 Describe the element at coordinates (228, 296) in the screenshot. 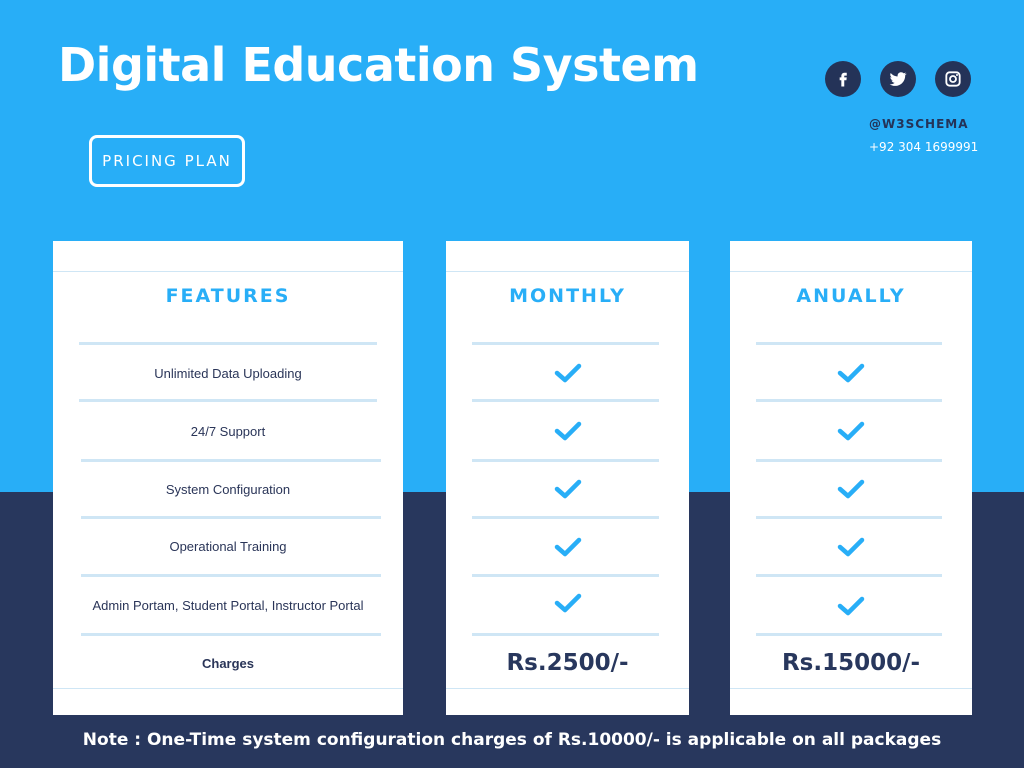

I see `features-header: FEATURES` at that location.